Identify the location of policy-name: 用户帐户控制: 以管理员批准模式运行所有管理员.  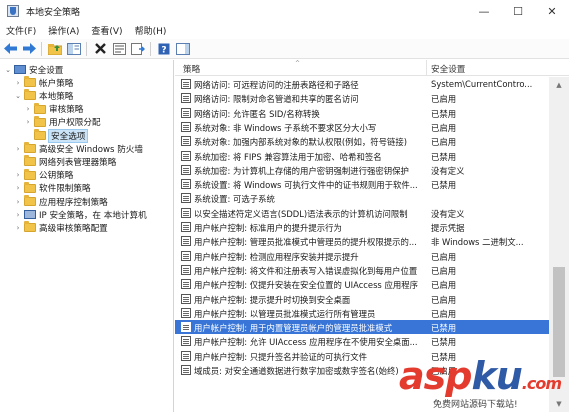
(285, 313).